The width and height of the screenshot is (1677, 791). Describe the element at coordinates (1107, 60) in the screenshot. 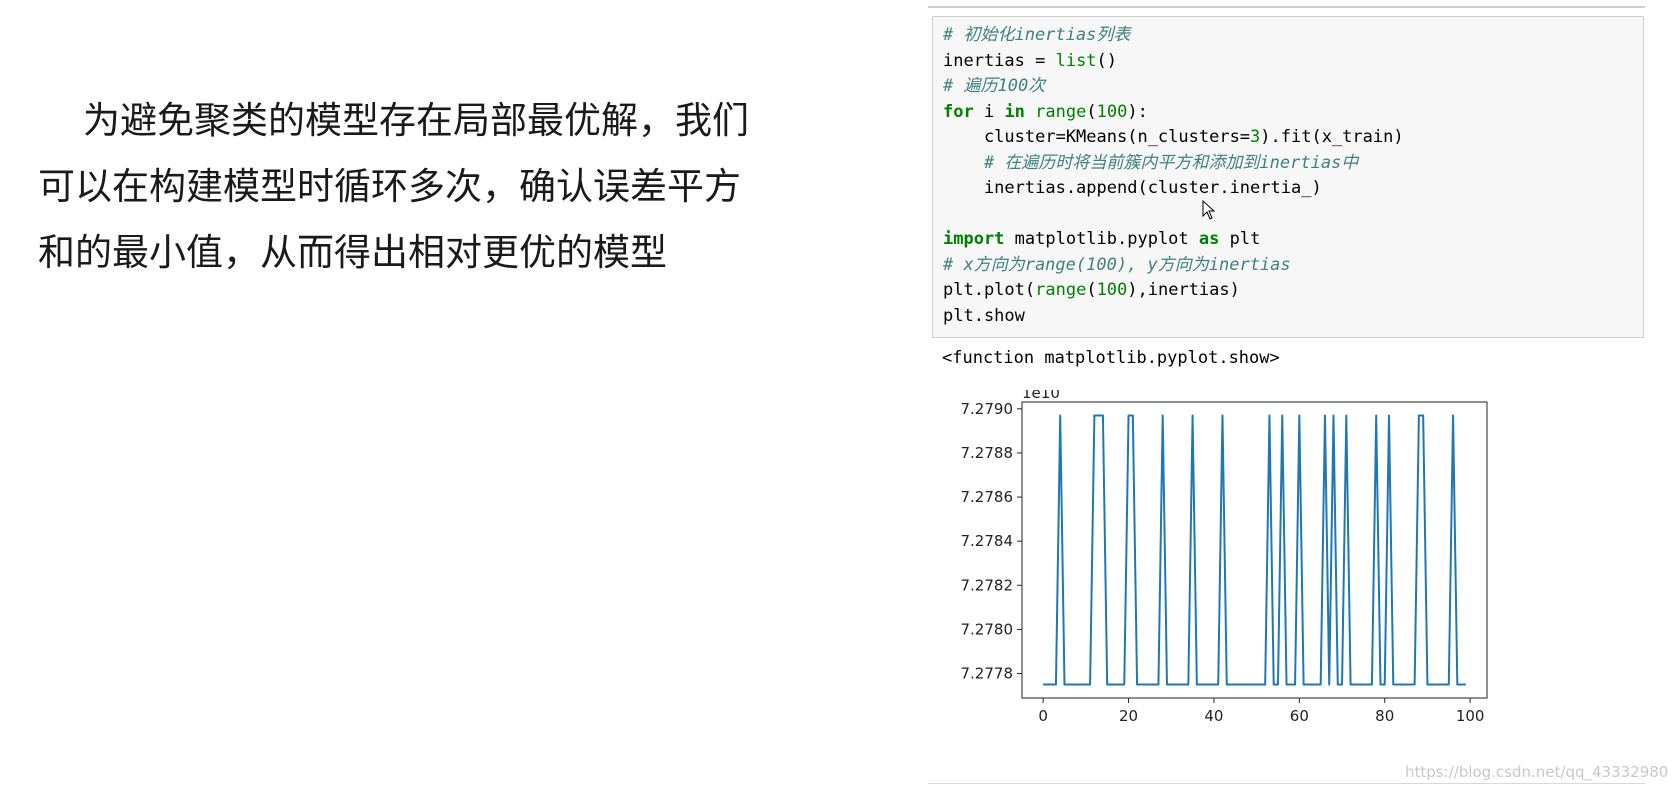

I see `code-token: ()` at that location.